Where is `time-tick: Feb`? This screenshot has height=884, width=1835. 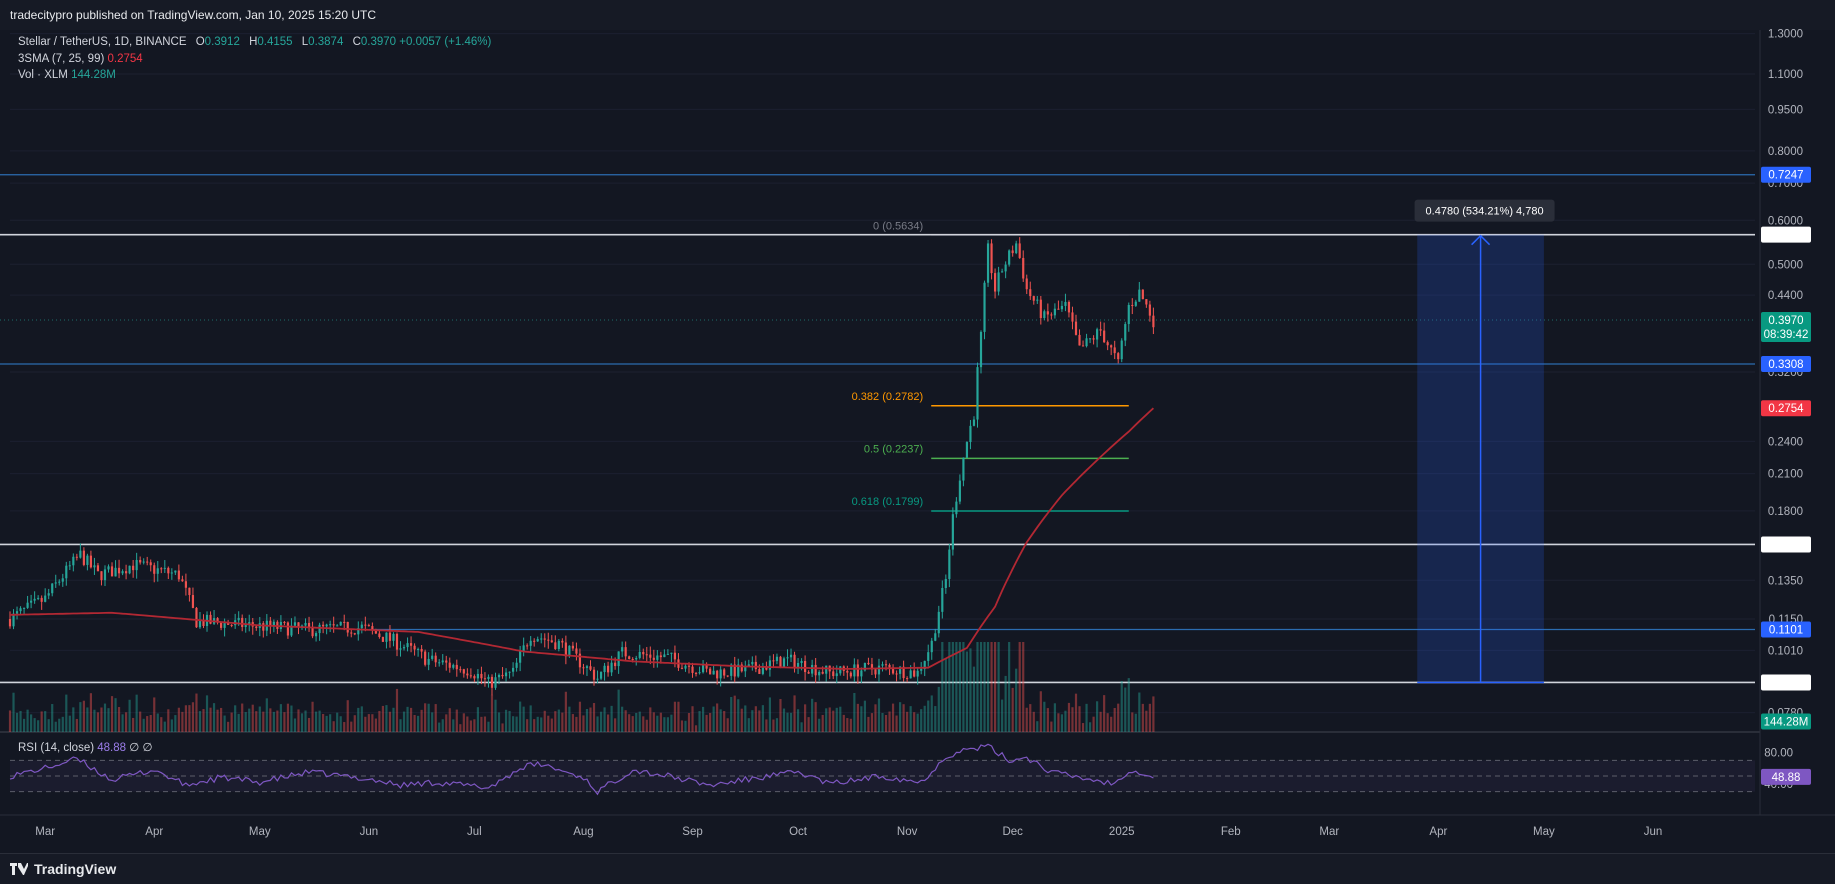
time-tick: Feb is located at coordinates (1231, 832).